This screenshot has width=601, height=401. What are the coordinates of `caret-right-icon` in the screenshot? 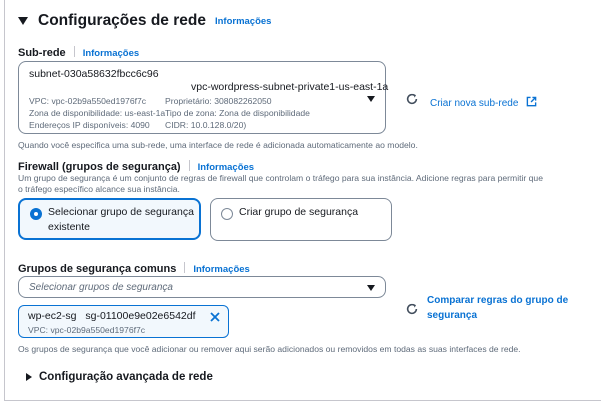 It's located at (29, 377).